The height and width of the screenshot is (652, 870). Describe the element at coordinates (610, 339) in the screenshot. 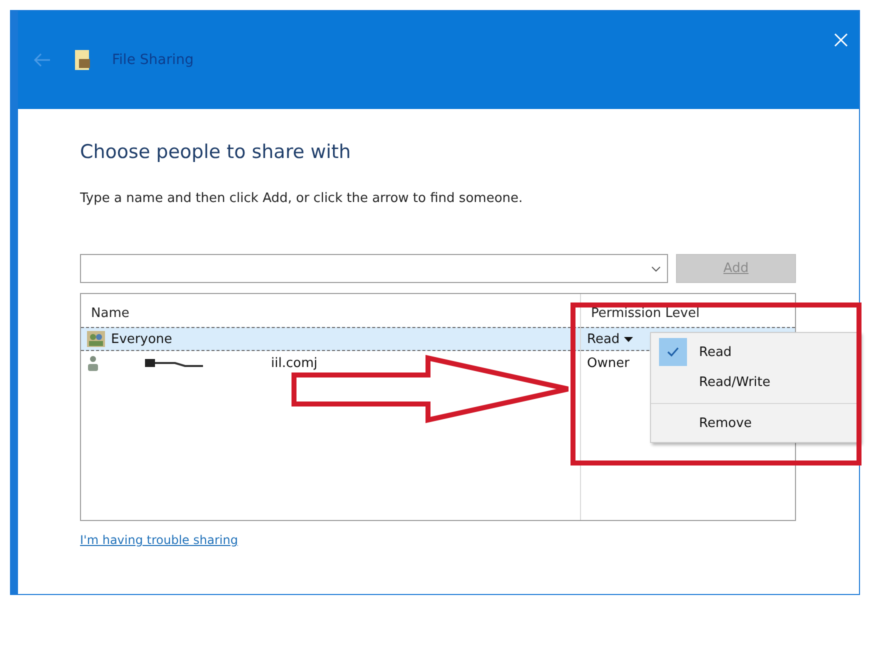

I see `permission-dropdown: Read` at that location.